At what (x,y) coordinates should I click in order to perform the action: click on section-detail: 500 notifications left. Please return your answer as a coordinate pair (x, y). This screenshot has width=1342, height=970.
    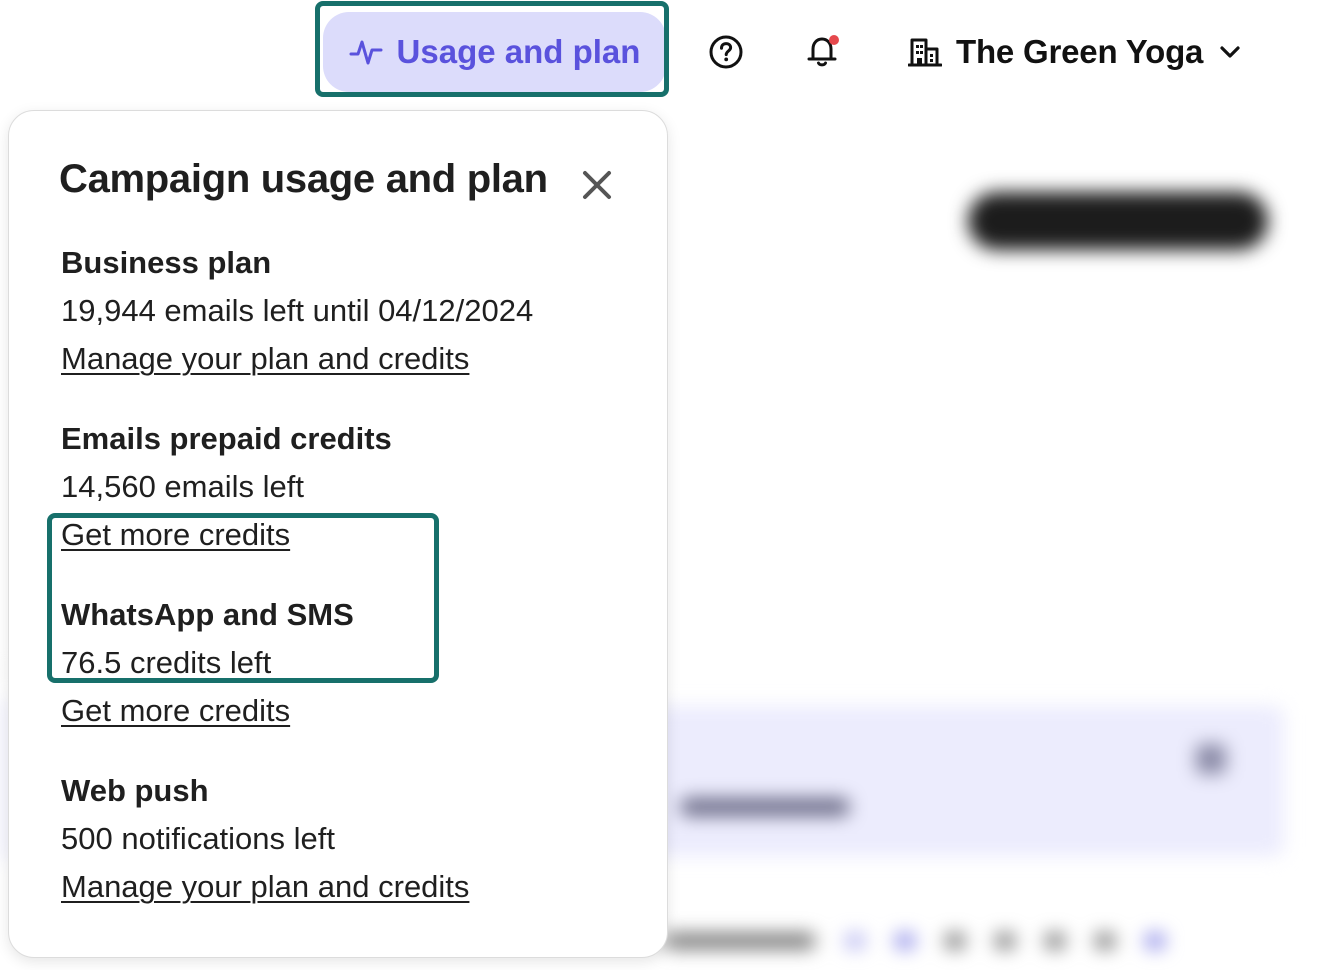
    Looking at the image, I should click on (198, 838).